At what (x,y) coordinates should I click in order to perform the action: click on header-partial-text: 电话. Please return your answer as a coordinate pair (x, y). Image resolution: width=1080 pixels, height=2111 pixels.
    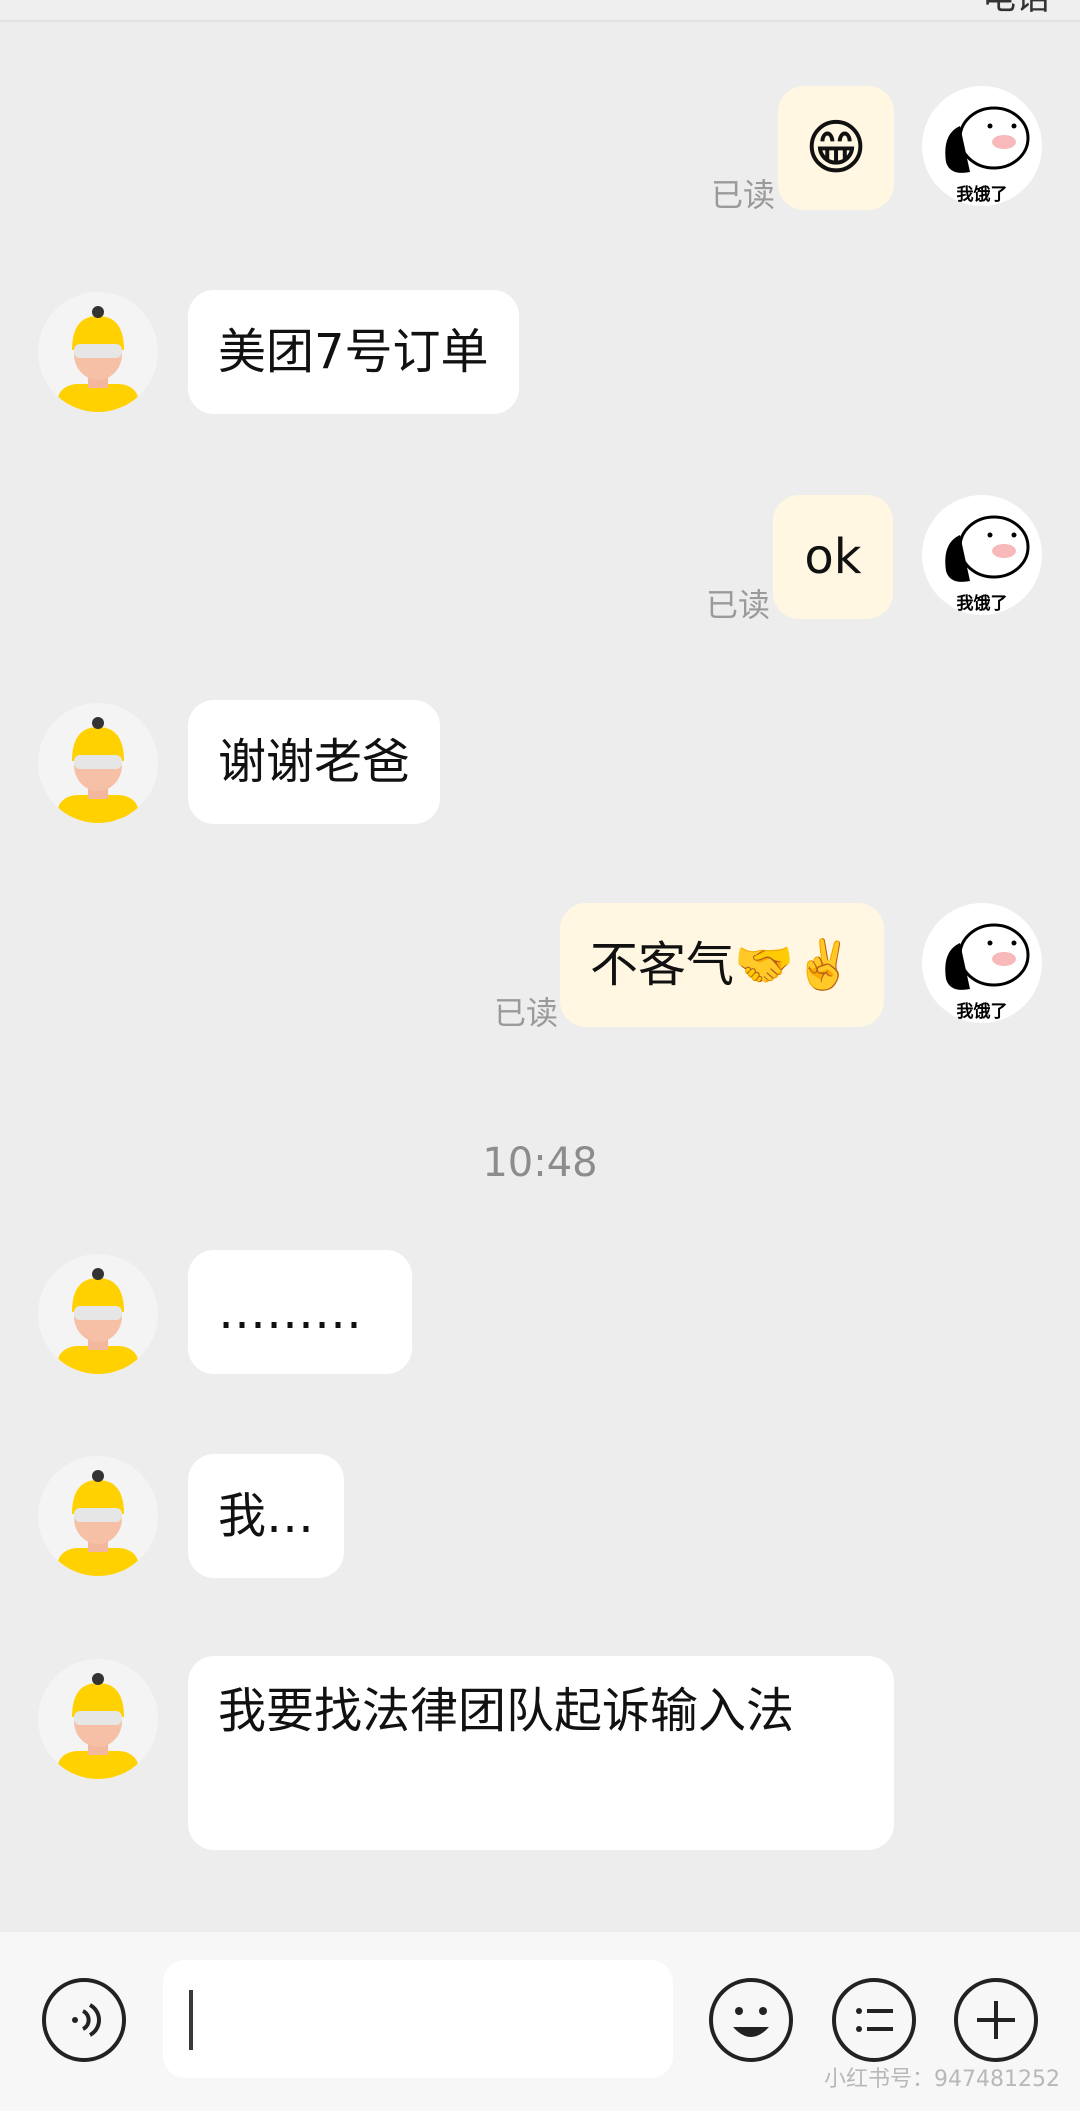
    Looking at the image, I should click on (1016, 9).